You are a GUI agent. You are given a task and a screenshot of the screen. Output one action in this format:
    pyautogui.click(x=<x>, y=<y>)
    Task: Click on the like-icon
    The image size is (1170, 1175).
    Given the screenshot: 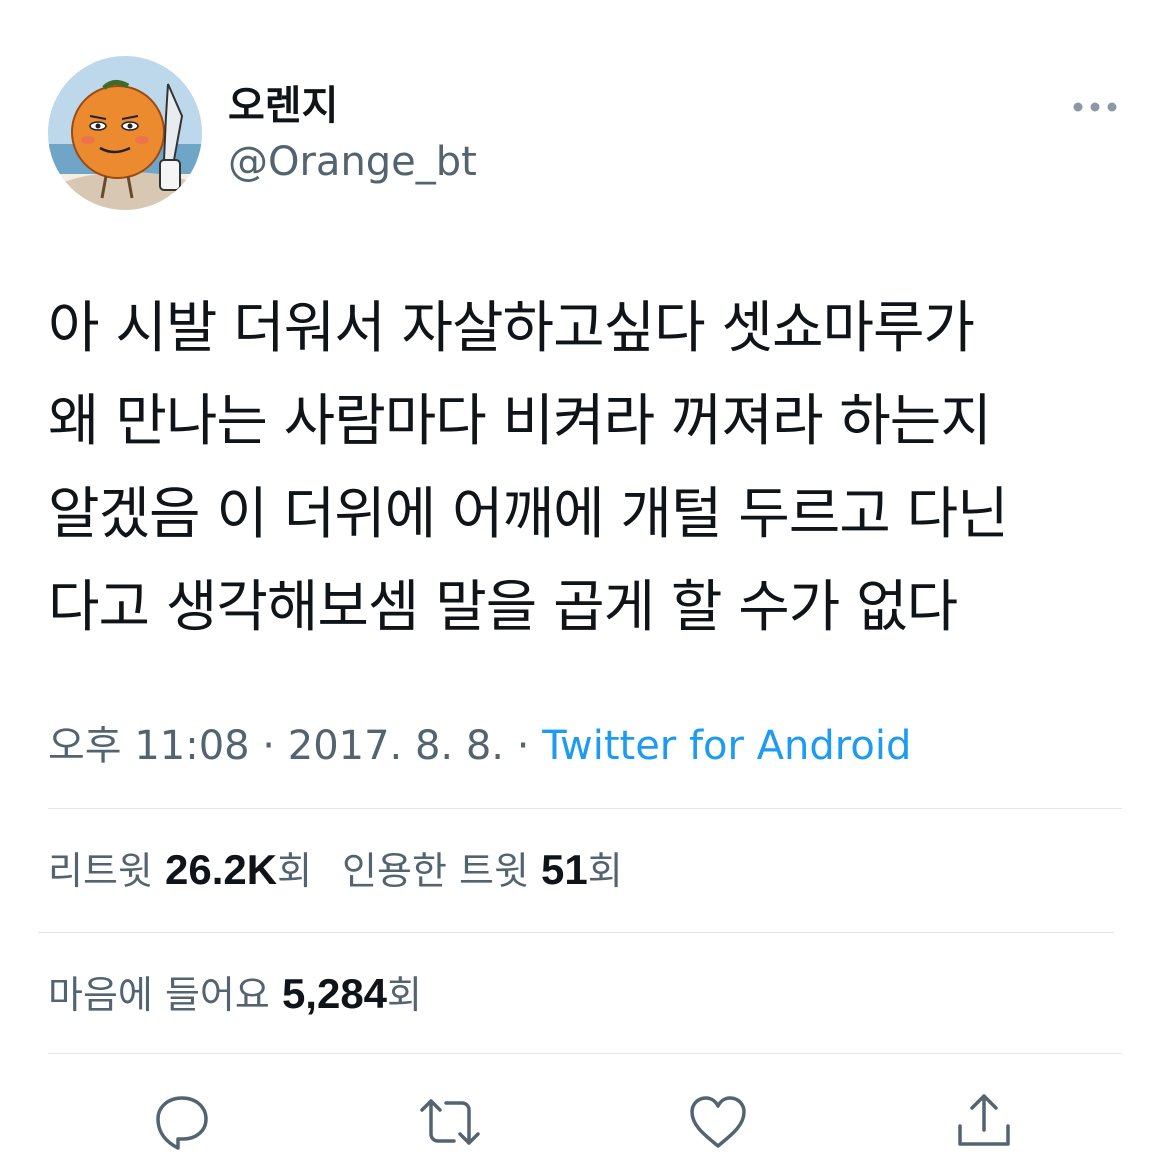 What is the action you would take?
    pyautogui.click(x=718, y=1122)
    